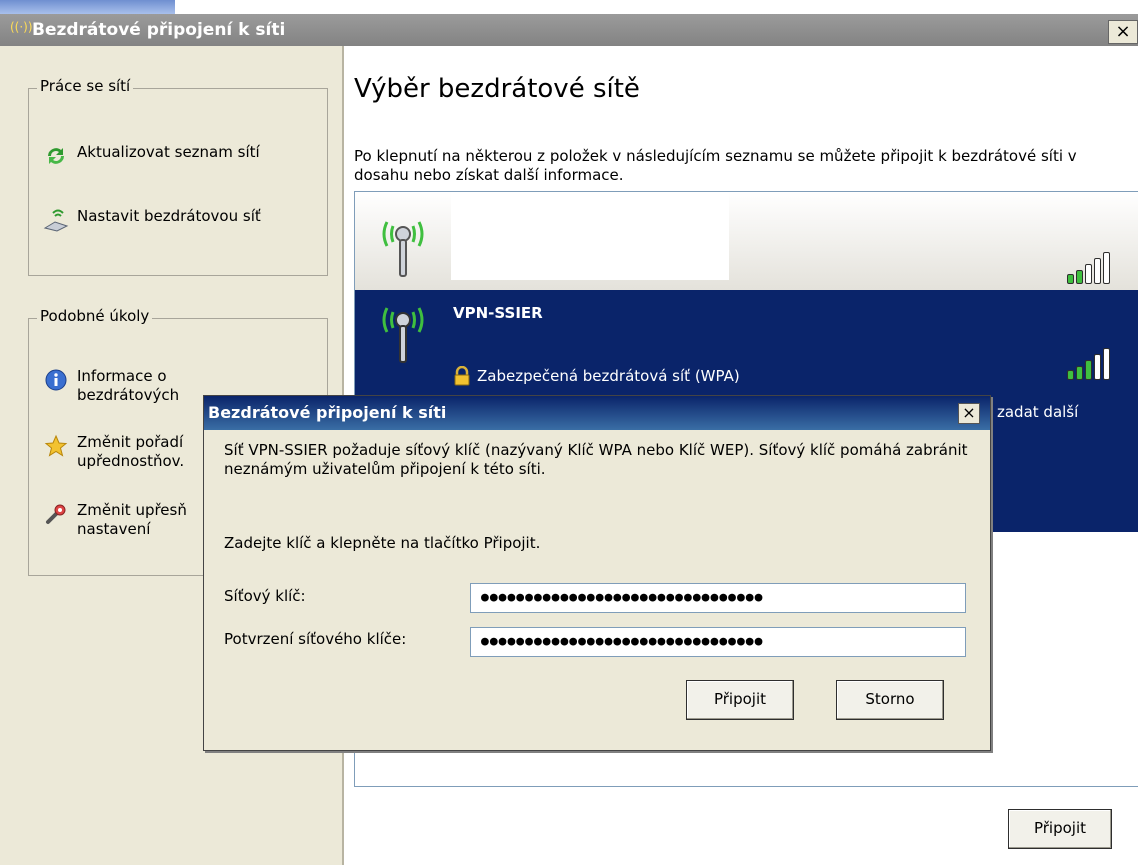  Describe the element at coordinates (85, 86) in the screenshot. I see `network-tasks-legend: Práce se sítí` at that location.